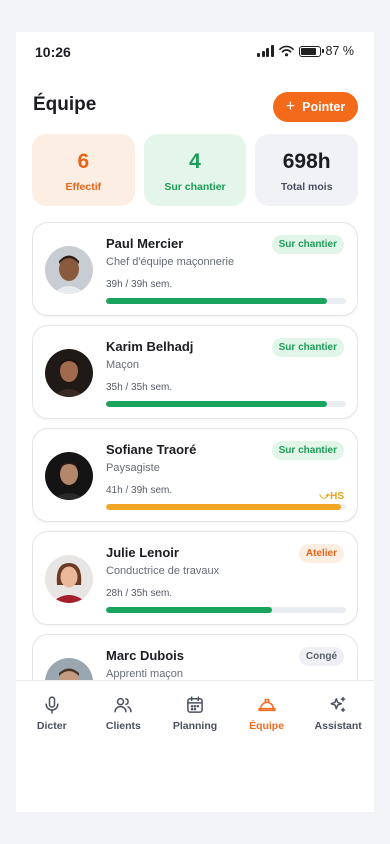  I want to click on nav-label: Assistant, so click(338, 726).